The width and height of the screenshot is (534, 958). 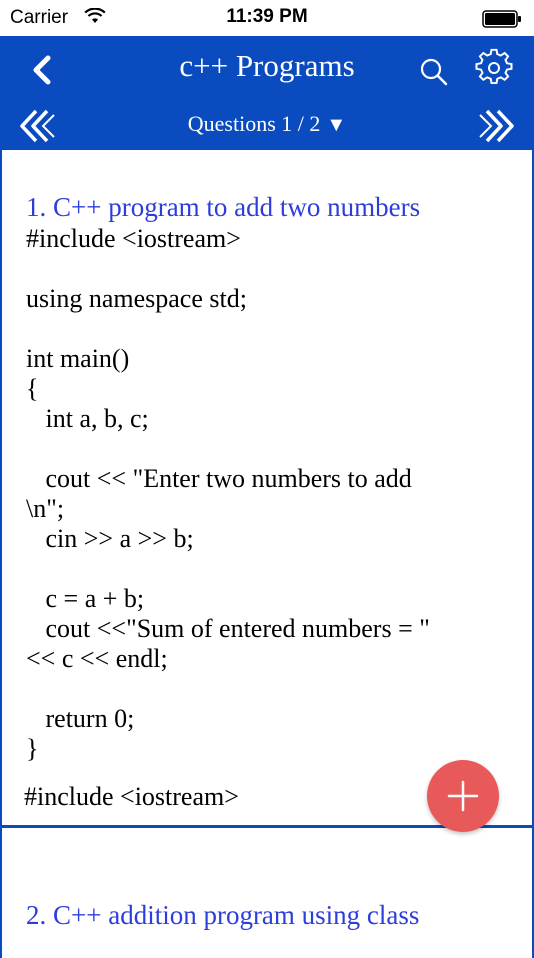 What do you see at coordinates (498, 126) in the screenshot?
I see `double-chevron-right-icon` at bounding box center [498, 126].